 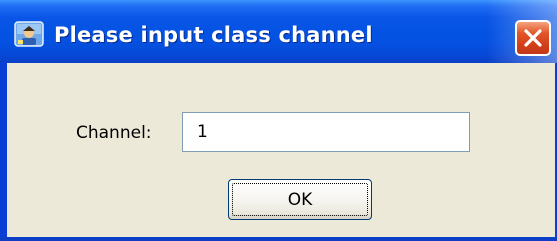 I want to click on close-icon, so click(x=533, y=38).